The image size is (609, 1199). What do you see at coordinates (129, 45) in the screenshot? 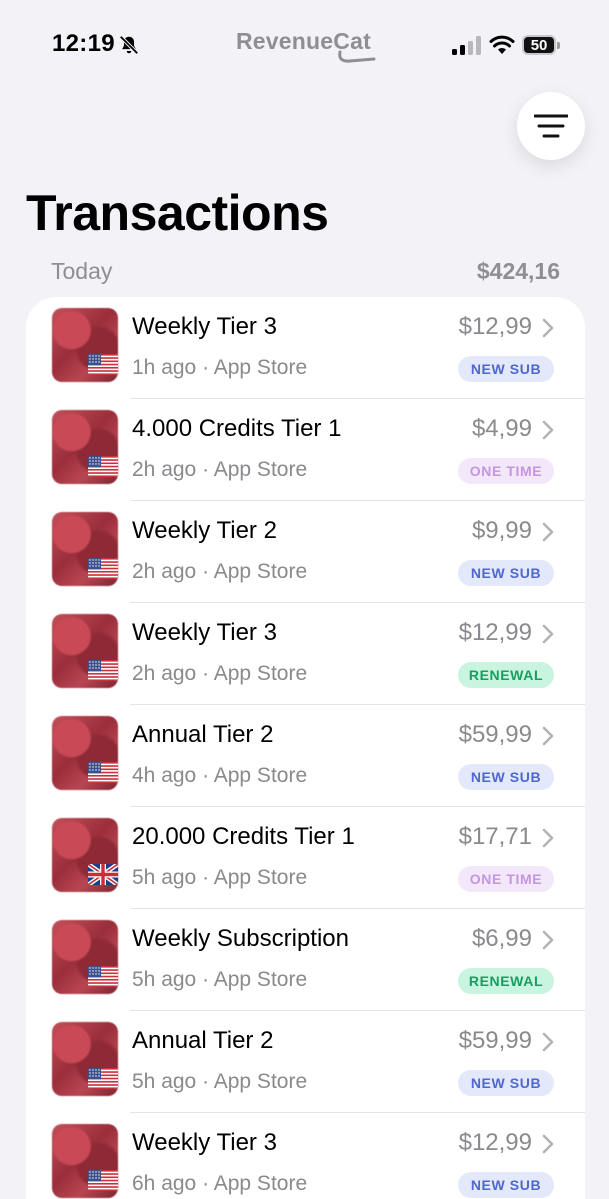
I see `bell-off-icon` at bounding box center [129, 45].